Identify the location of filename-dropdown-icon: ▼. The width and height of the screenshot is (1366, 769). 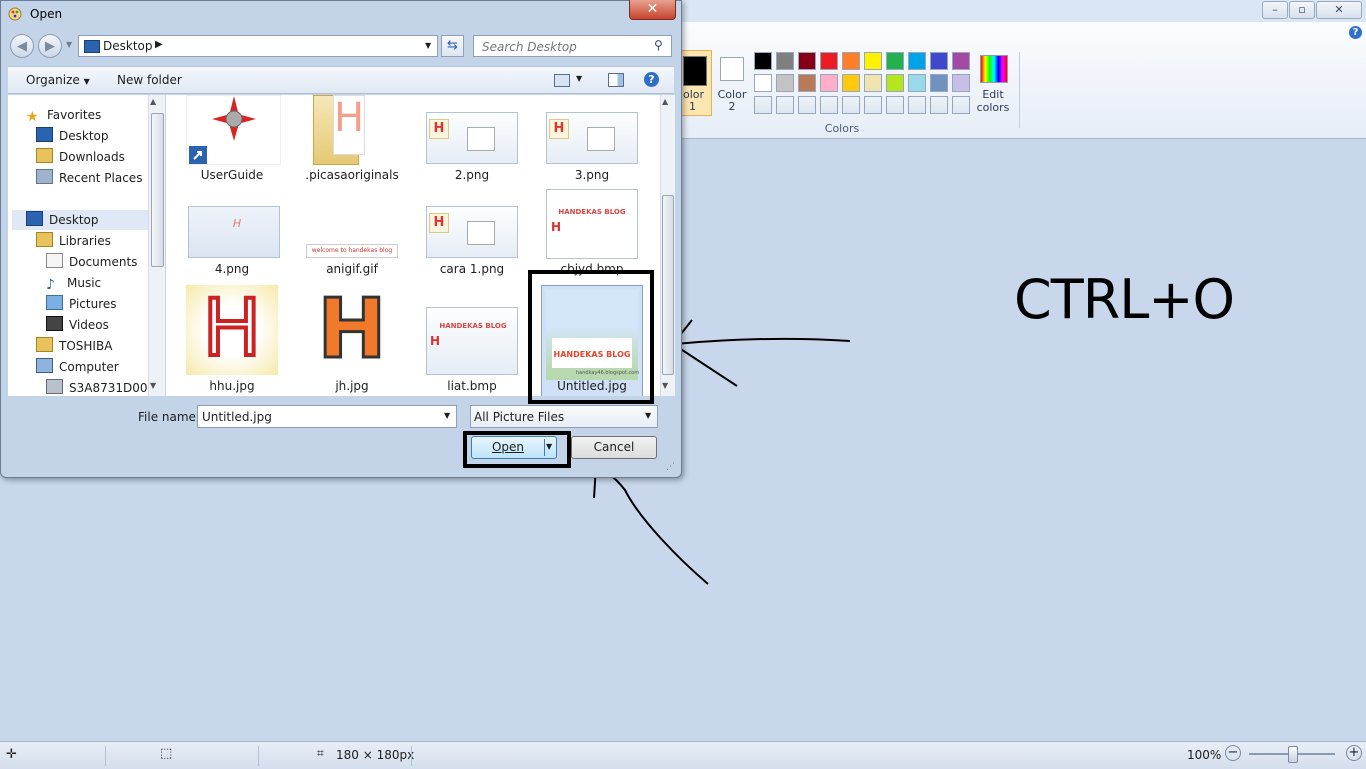
(447, 415).